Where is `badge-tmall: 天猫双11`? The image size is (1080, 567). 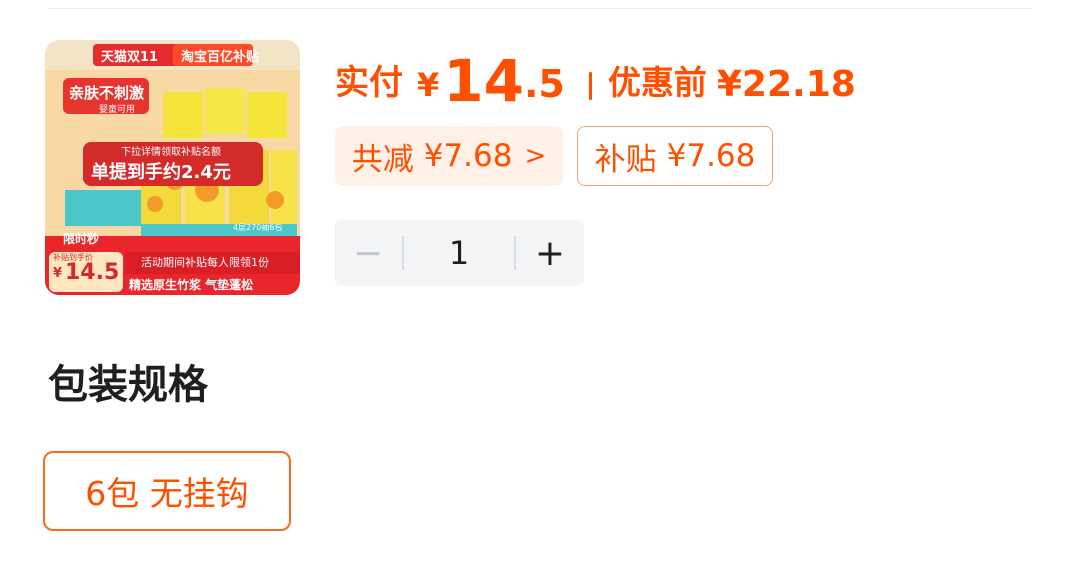
badge-tmall: 天猫双11 is located at coordinates (130, 57).